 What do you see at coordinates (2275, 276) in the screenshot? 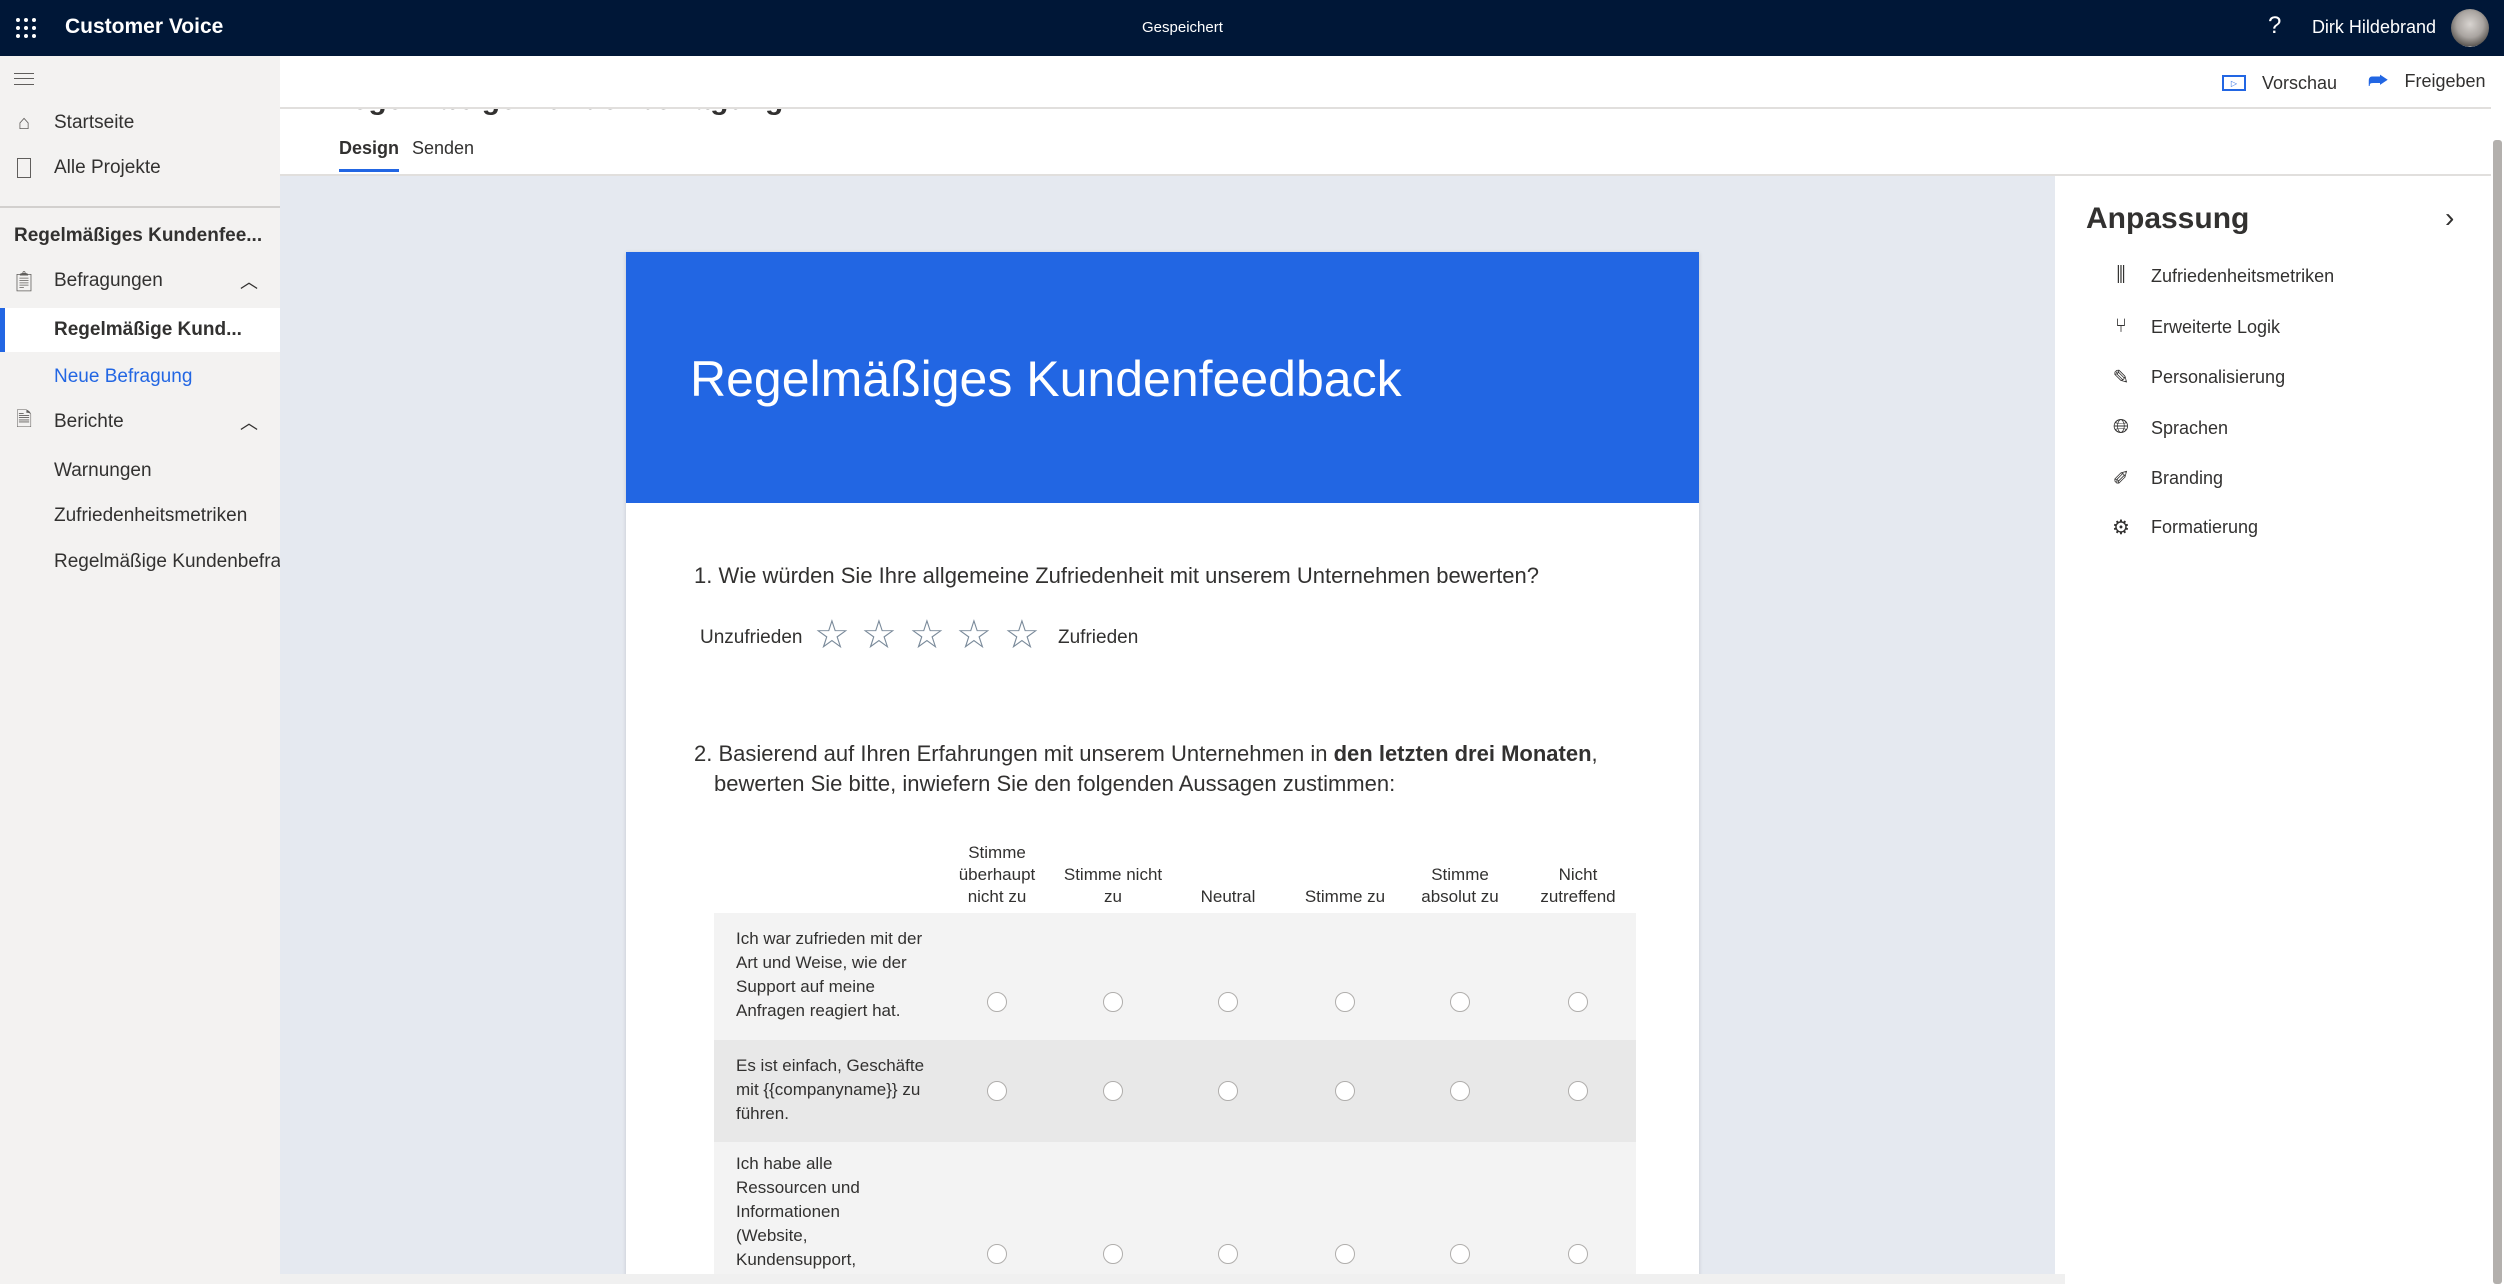
I see `panel-item-satisfaction-metrics: ⫼ Zufriedenheitsmetriken` at bounding box center [2275, 276].